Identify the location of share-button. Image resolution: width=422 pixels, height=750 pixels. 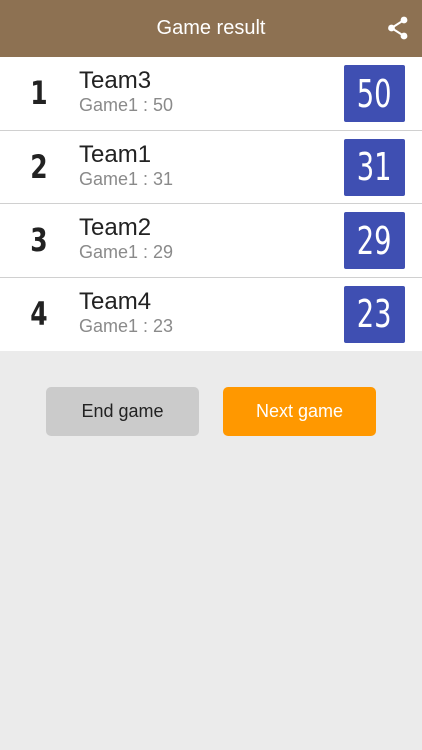
(398, 28).